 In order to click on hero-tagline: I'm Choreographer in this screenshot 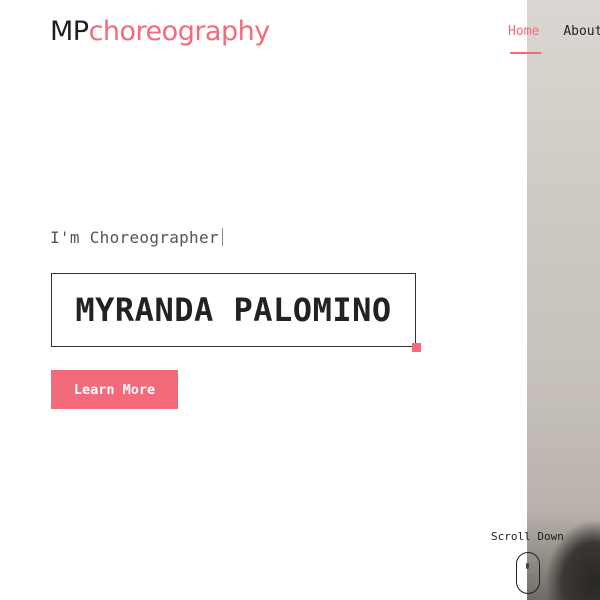, I will do `click(136, 237)`.